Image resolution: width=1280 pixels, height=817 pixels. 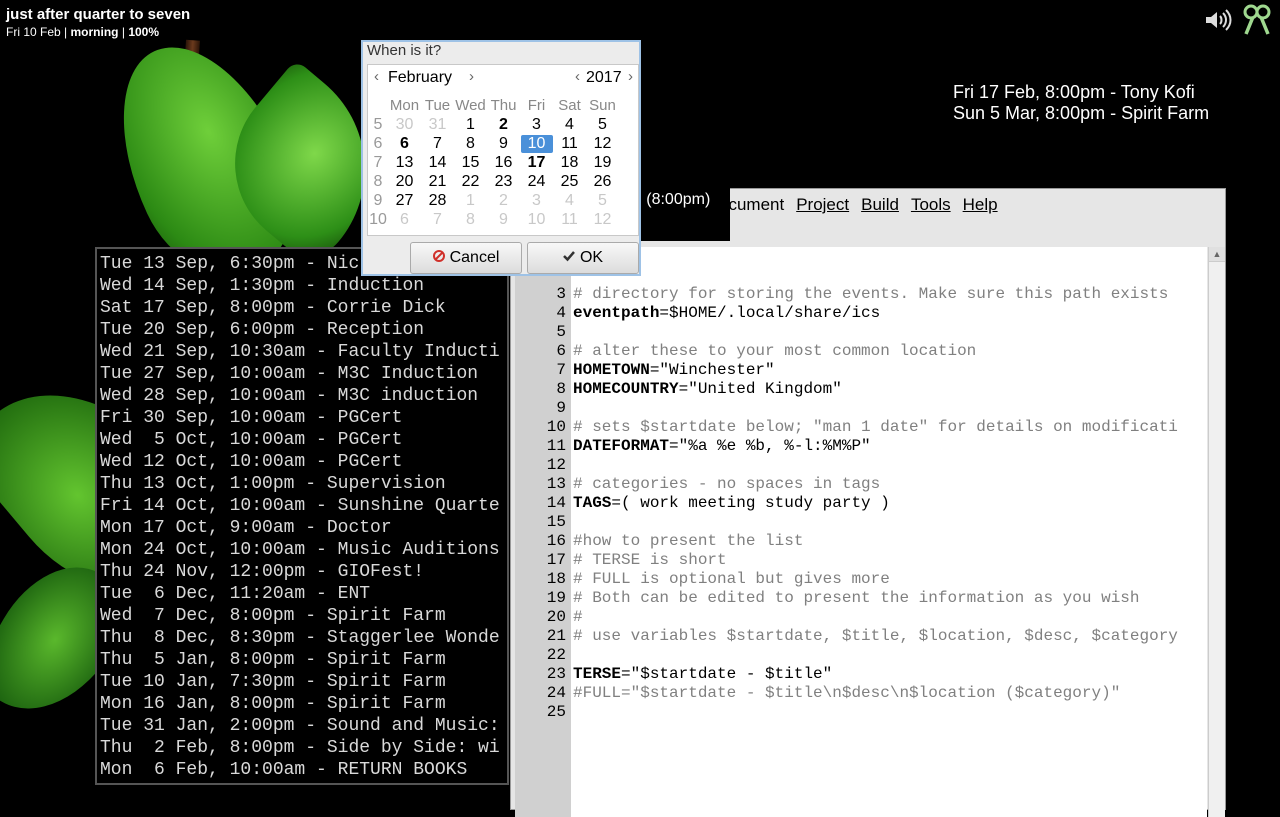 I want to click on calendar-day: 27, so click(x=404, y=200).